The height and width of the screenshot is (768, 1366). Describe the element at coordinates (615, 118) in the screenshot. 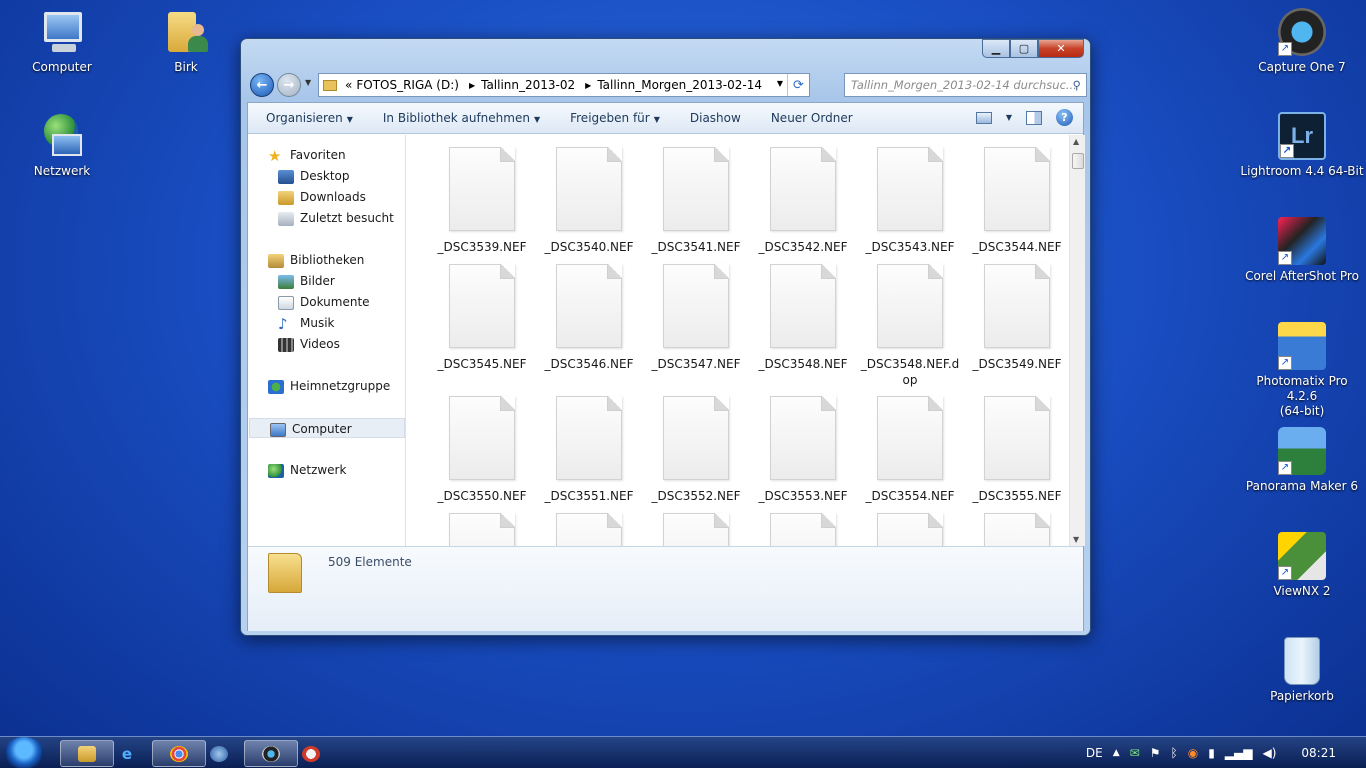

I see `share-with-menu: Freigeben für ▼` at that location.